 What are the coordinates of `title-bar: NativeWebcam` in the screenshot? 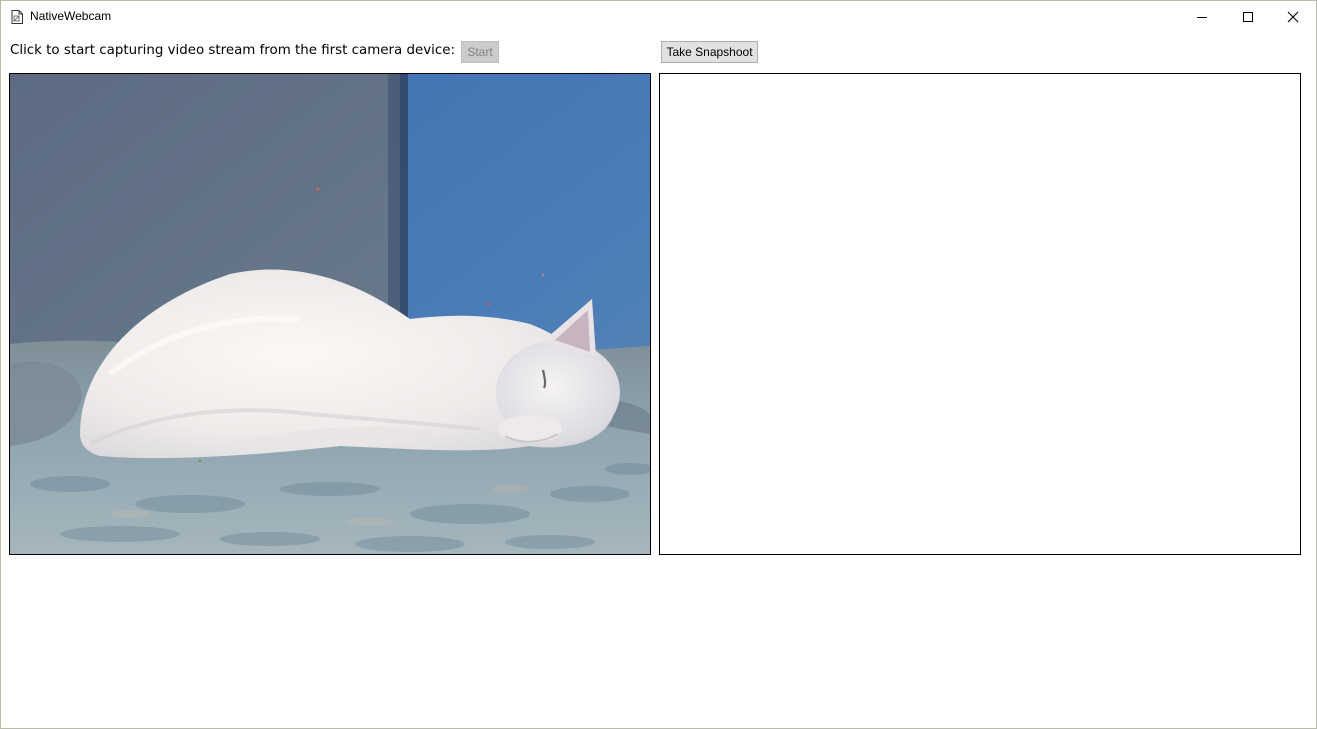 It's located at (658, 16).